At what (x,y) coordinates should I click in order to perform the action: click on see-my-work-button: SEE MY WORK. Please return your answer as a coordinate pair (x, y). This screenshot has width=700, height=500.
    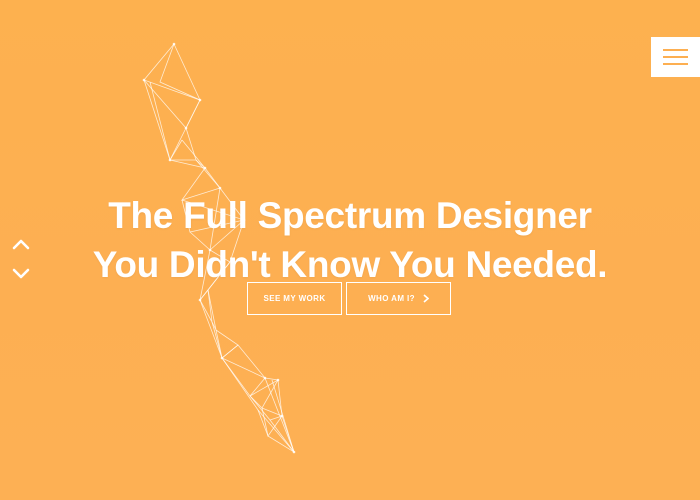
    Looking at the image, I should click on (294, 298).